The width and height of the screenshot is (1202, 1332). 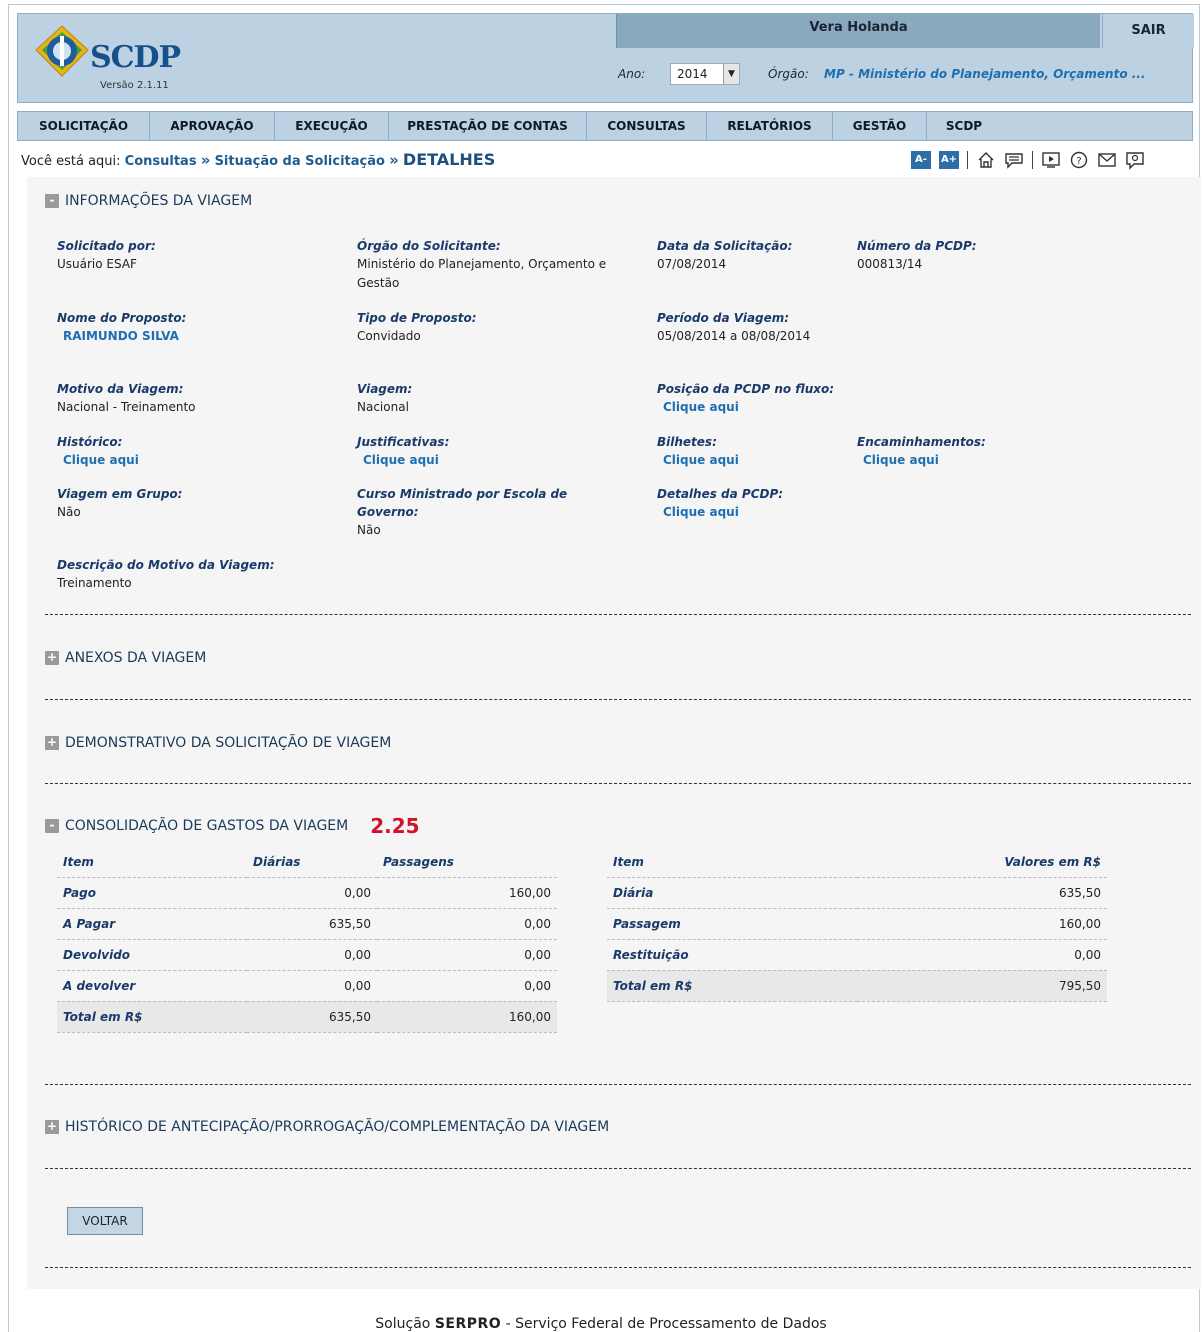 What do you see at coordinates (69, 512) in the screenshot?
I see `field-value: Não` at bounding box center [69, 512].